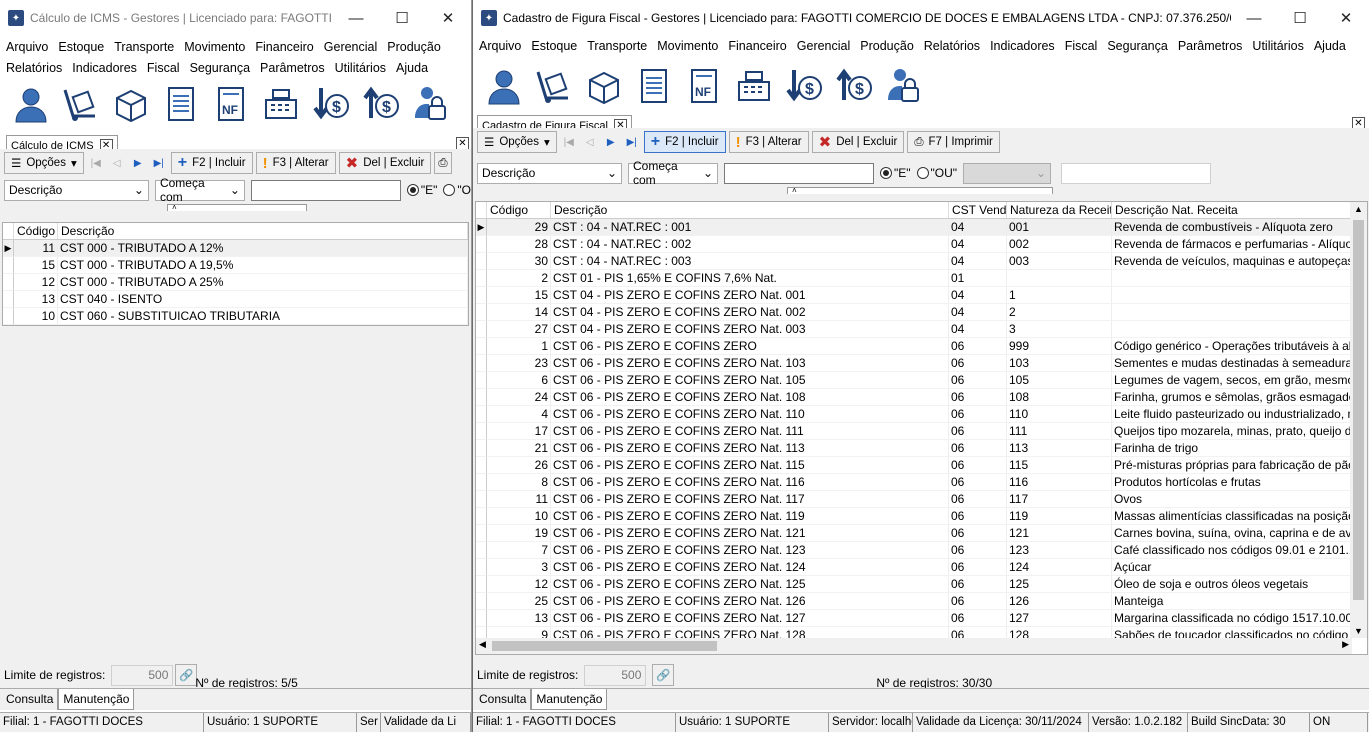 This screenshot has height=732, width=1369. I want to click on menu-financeiro: Financeiro, so click(284, 47).